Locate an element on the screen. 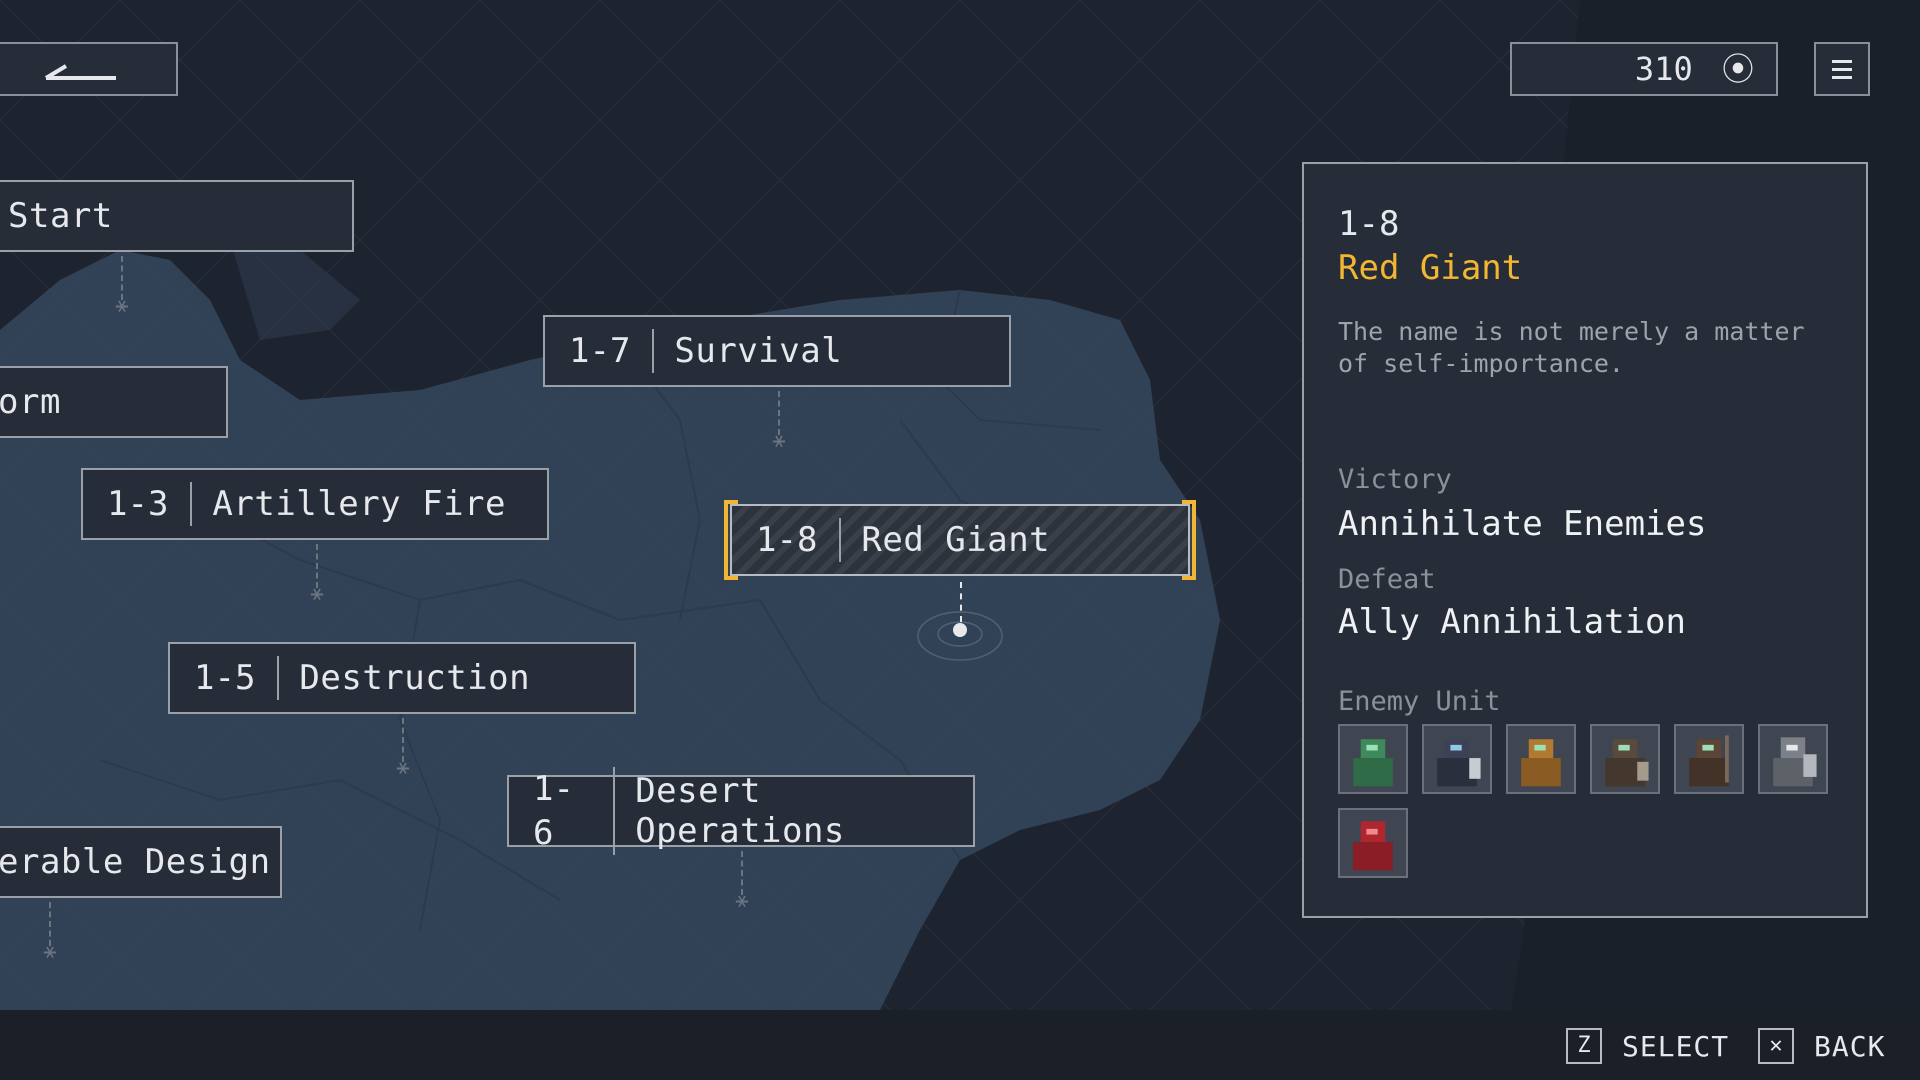 The height and width of the screenshot is (1080, 1920). stage-node-1-3: 1-3 Artillery Fire is located at coordinates (315, 504).